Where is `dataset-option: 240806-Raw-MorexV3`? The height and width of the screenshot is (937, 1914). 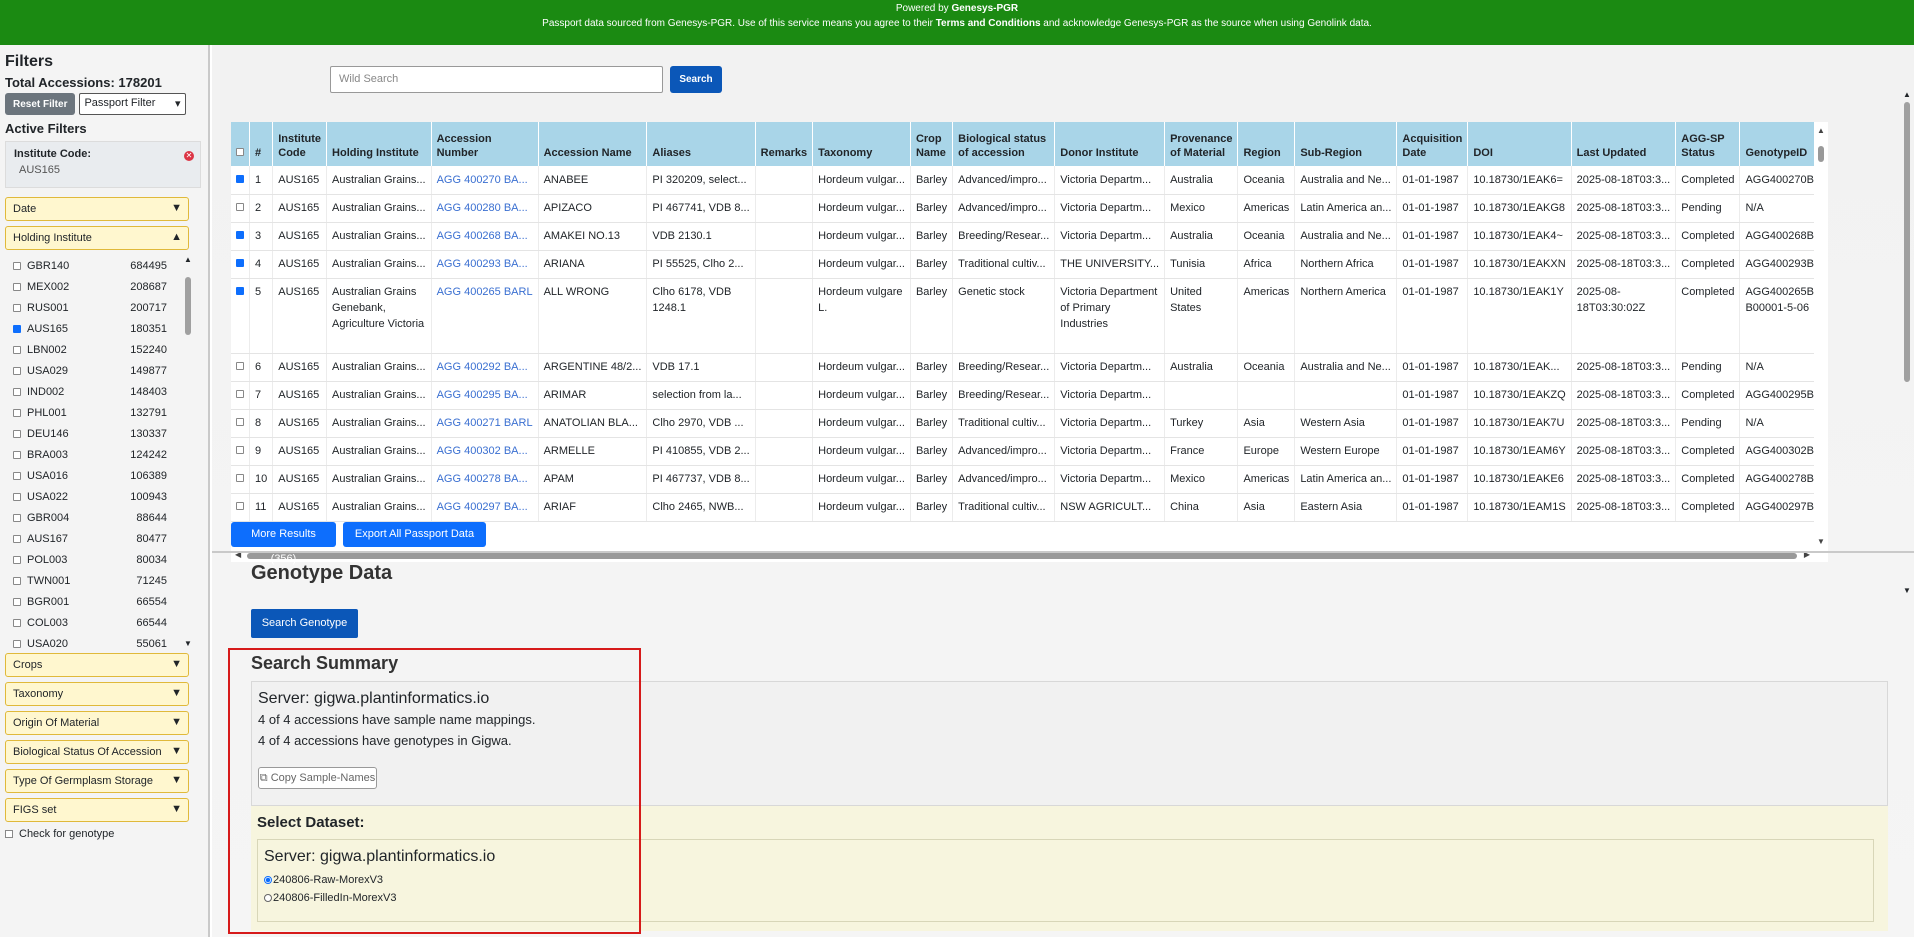 dataset-option: 240806-Raw-MorexV3 is located at coordinates (1065, 880).